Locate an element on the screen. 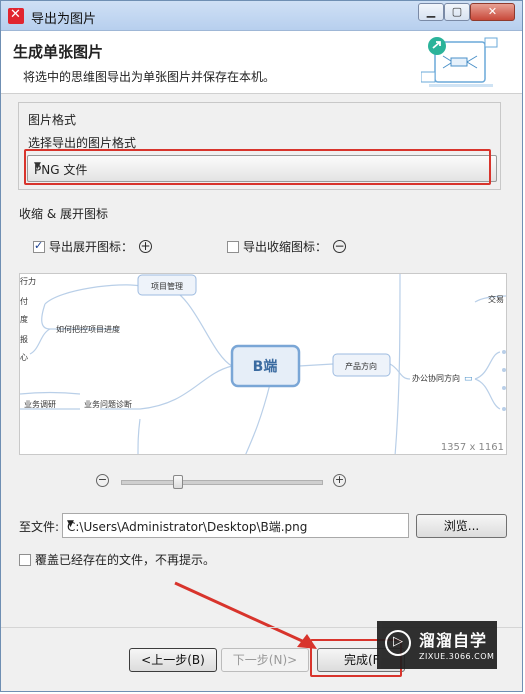  mindmap-node-product-dir-text: 产品方向 is located at coordinates (361, 366).